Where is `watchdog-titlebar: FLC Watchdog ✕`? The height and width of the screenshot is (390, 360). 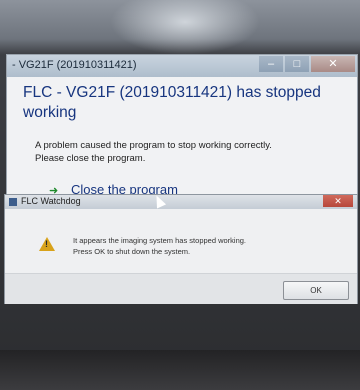 watchdog-titlebar: FLC Watchdog ✕ is located at coordinates (181, 202).